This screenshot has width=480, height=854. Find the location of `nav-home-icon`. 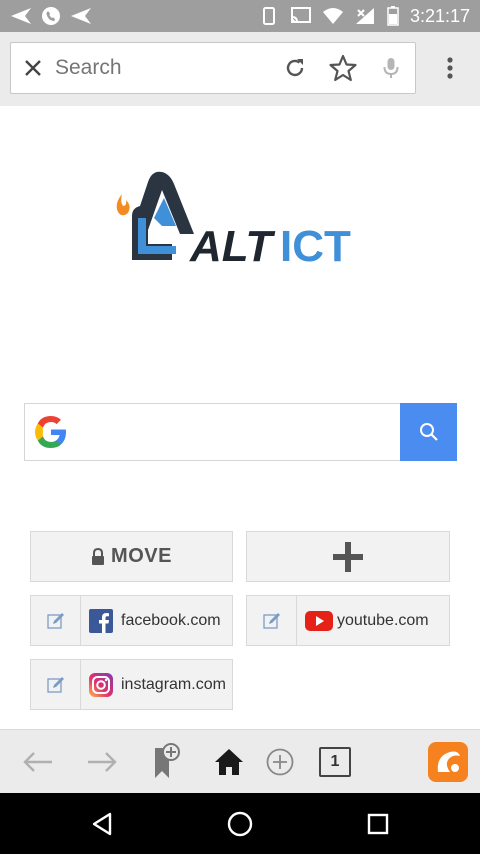

nav-home-icon is located at coordinates (240, 823).